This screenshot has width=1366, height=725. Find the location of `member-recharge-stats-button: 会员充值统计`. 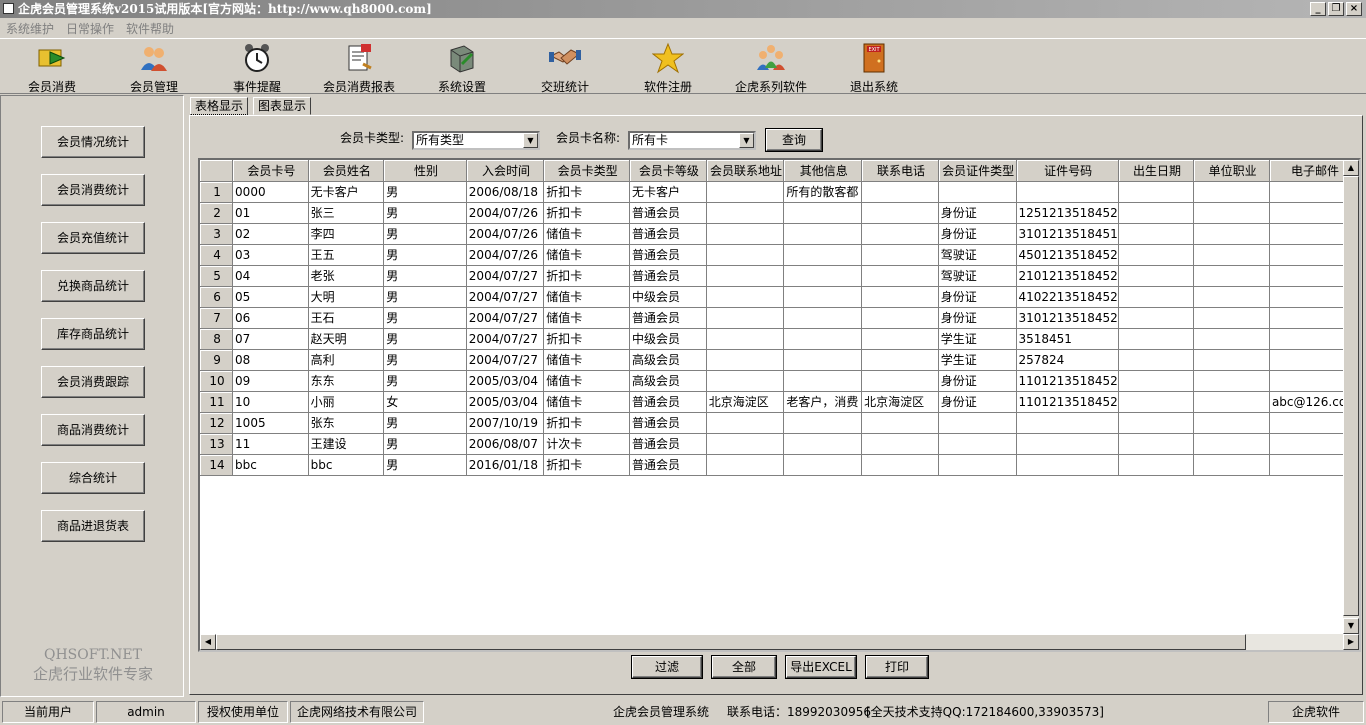

member-recharge-stats-button: 会员充值统计 is located at coordinates (93, 238).